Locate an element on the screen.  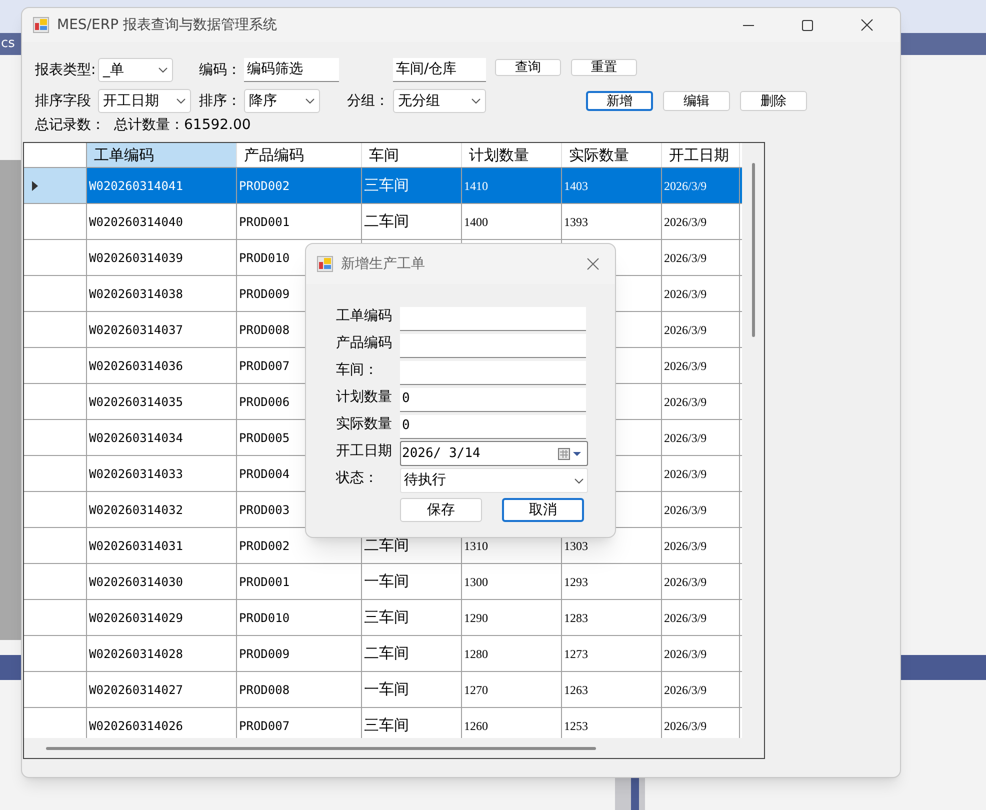
table-cell-text: PROD006 is located at coordinates (264, 402).